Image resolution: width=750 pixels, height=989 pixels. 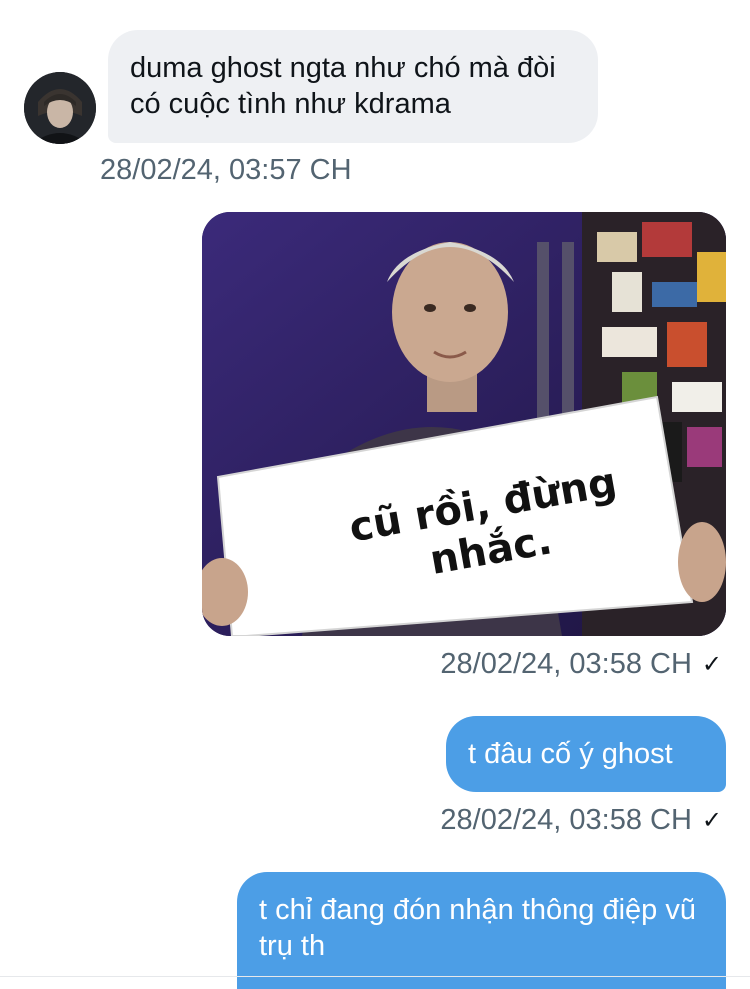 I want to click on outgoing-message-bubble: t đâu cố ý ghost, so click(x=586, y=754).